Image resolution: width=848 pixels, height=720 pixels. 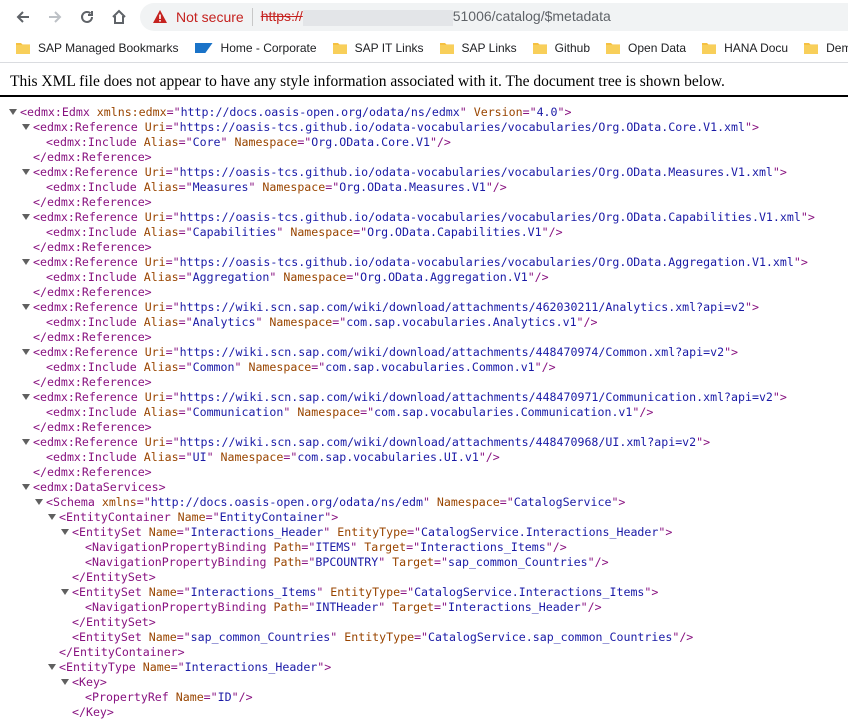 What do you see at coordinates (385, 547) in the screenshot?
I see `xml-attr: Target` at bounding box center [385, 547].